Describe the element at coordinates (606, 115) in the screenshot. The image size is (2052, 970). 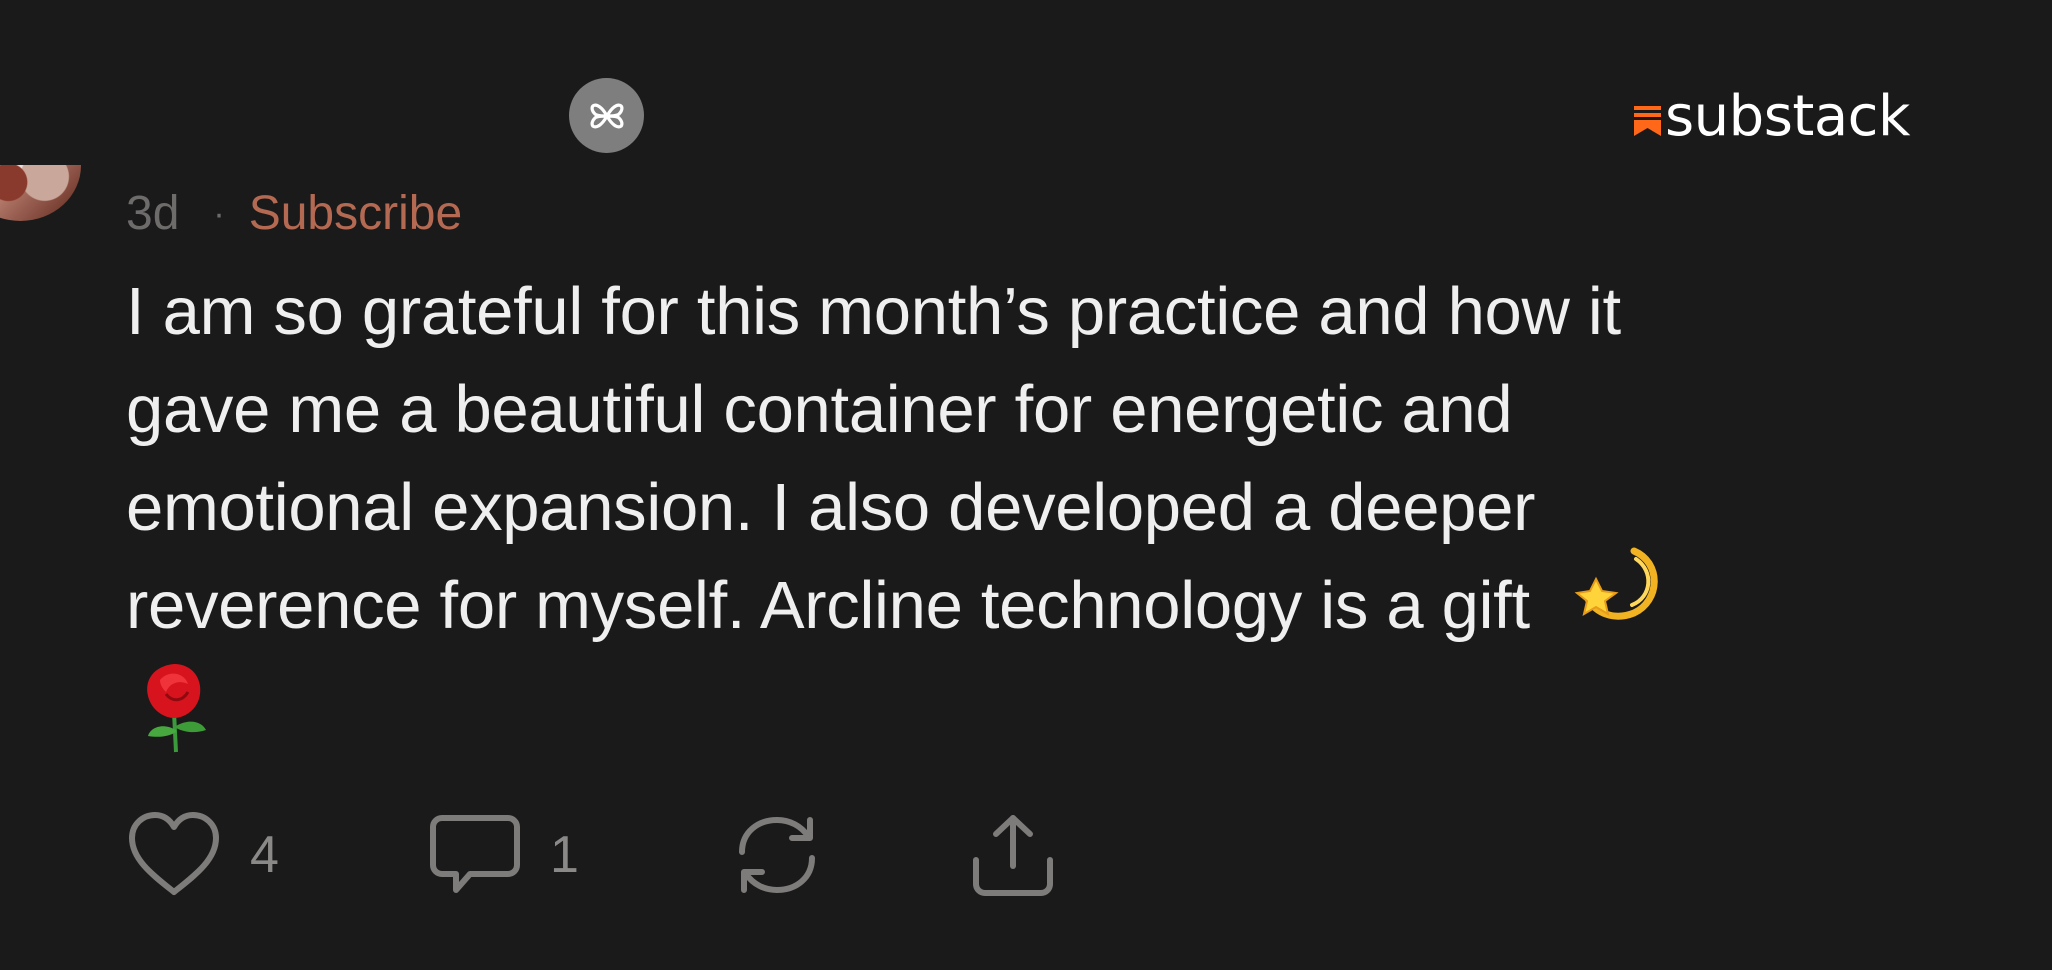
I see `flower-icon` at that location.